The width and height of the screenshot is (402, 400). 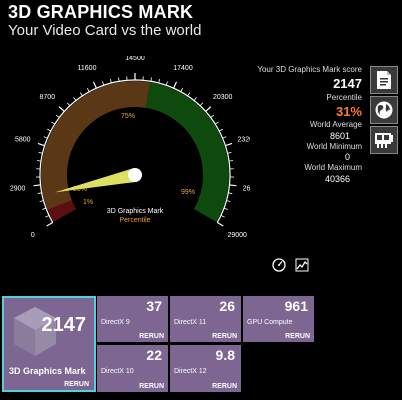 I want to click on page-title: 3D GRAPHICS MARK, so click(x=101, y=12).